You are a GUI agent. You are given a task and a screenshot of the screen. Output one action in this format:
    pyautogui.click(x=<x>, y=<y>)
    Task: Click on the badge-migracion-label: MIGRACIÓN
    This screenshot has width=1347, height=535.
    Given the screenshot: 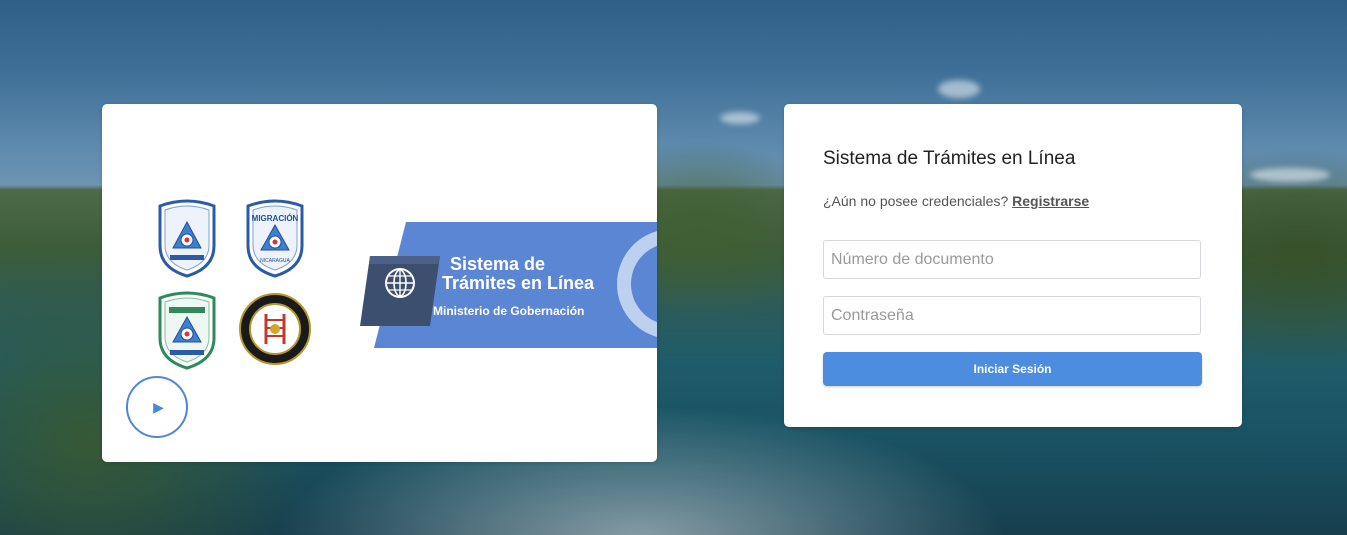 What is the action you would take?
    pyautogui.click(x=275, y=218)
    